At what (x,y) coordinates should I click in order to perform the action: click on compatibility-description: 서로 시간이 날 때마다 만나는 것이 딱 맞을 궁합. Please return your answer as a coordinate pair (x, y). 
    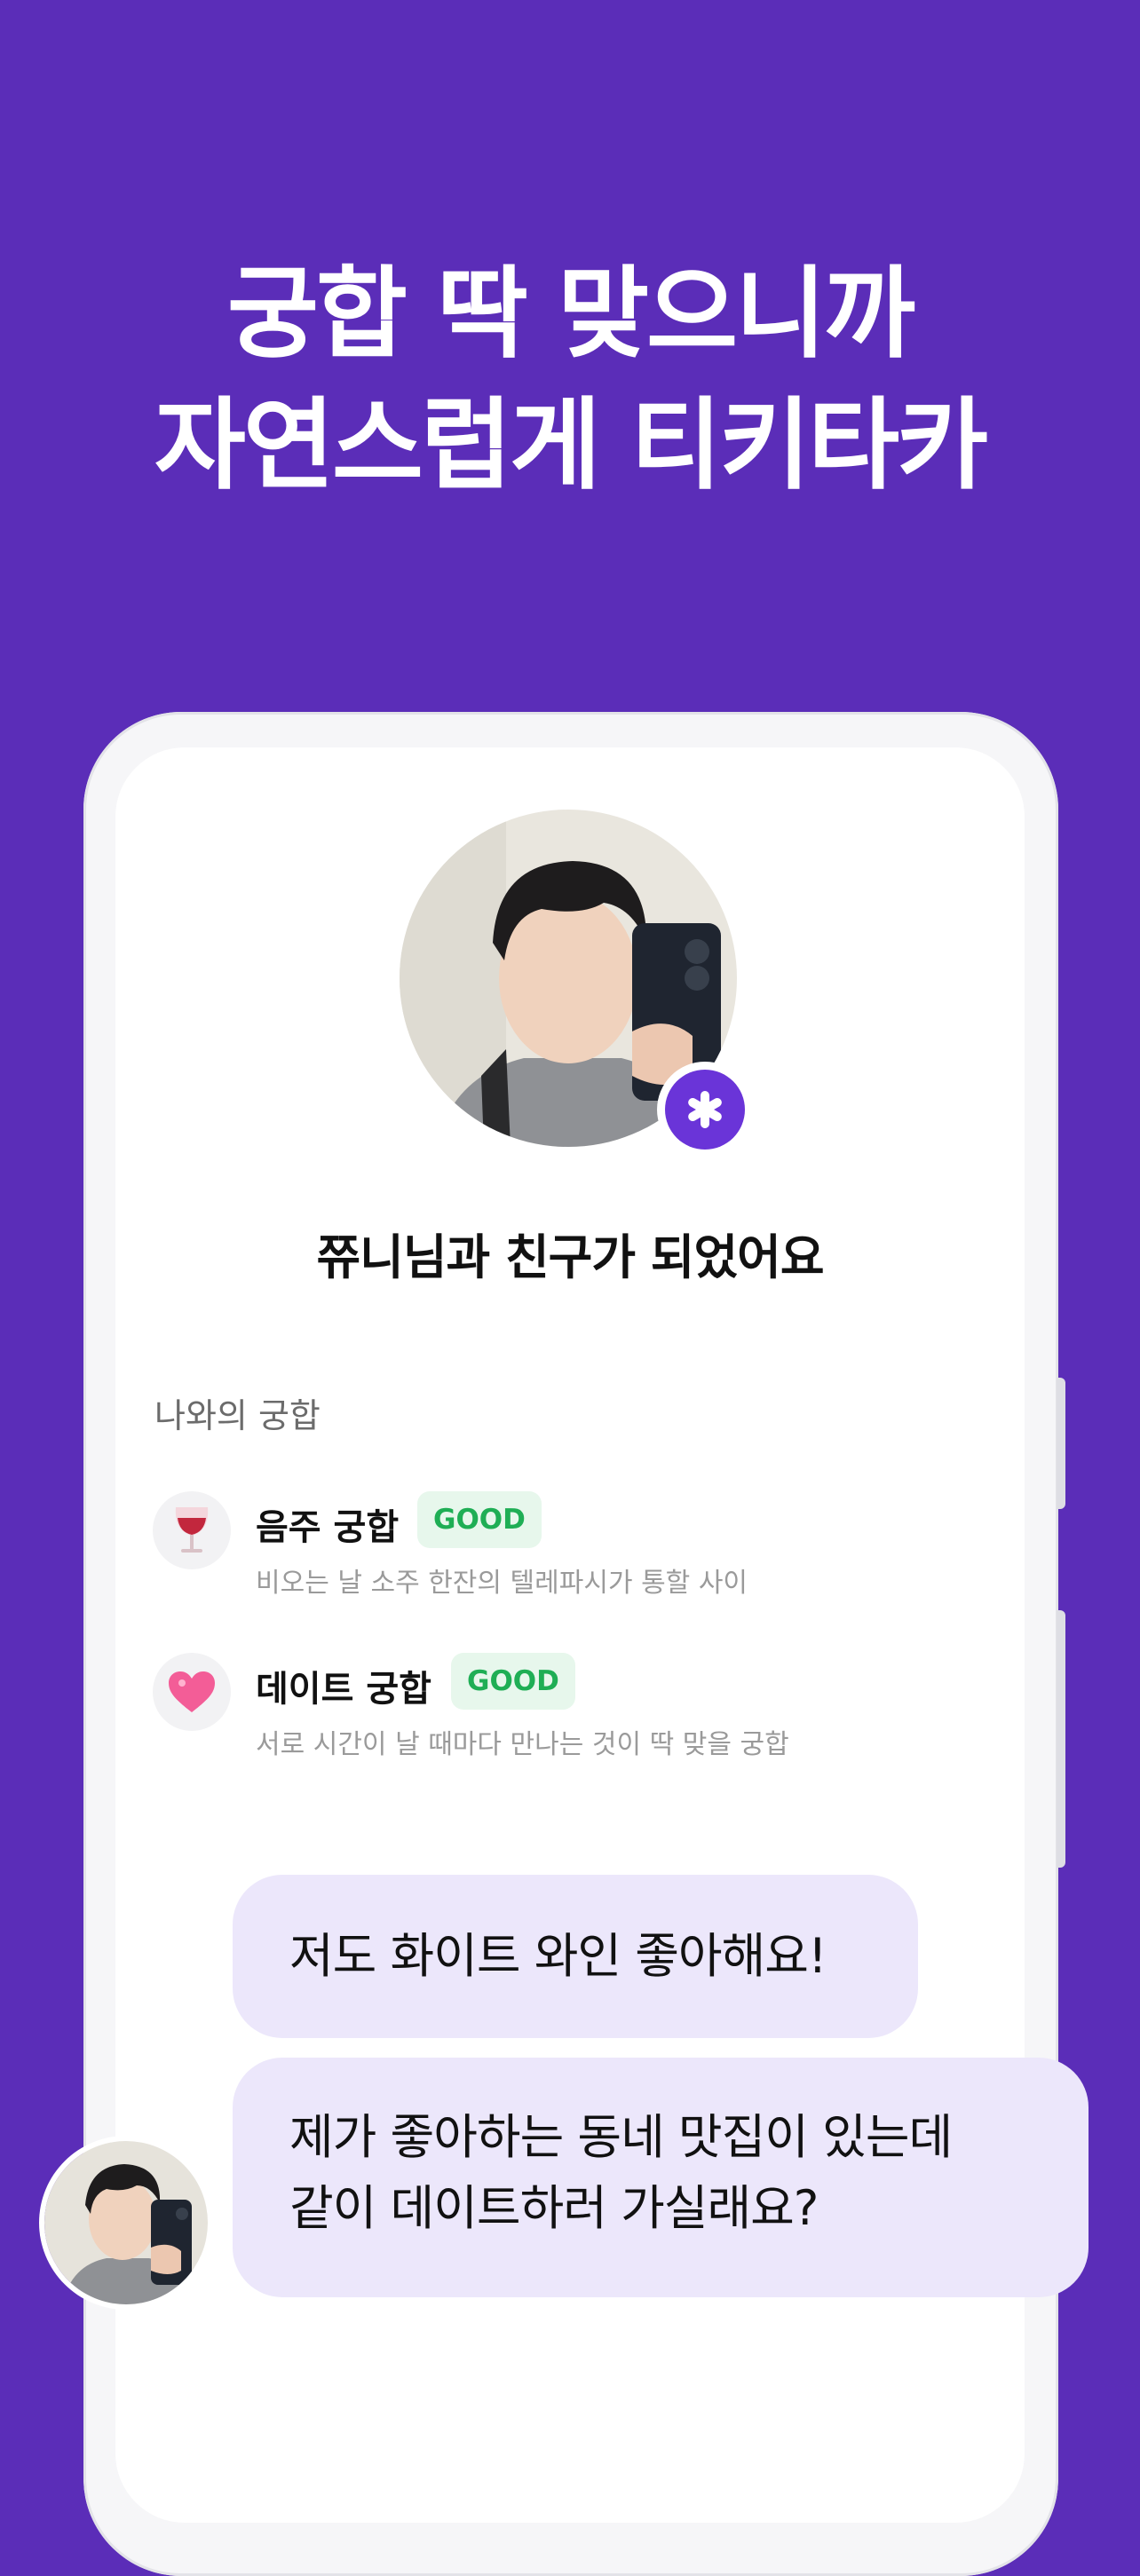
    Looking at the image, I should click on (522, 1744).